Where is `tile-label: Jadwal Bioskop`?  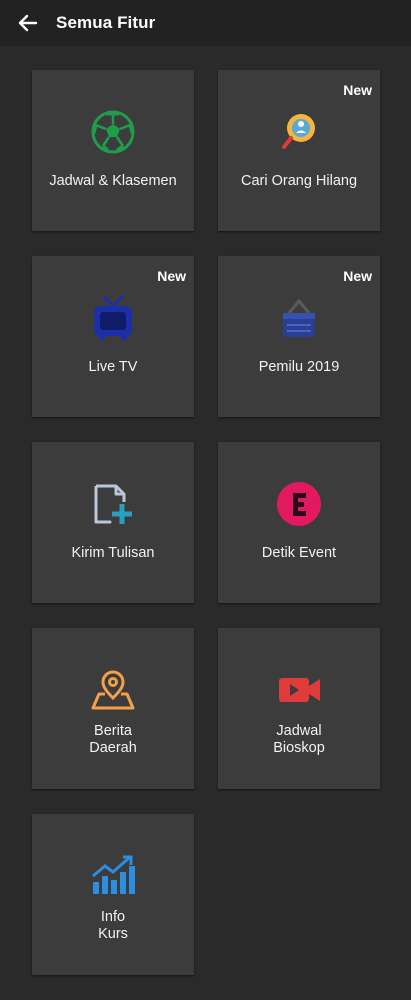 tile-label: Jadwal Bioskop is located at coordinates (299, 739).